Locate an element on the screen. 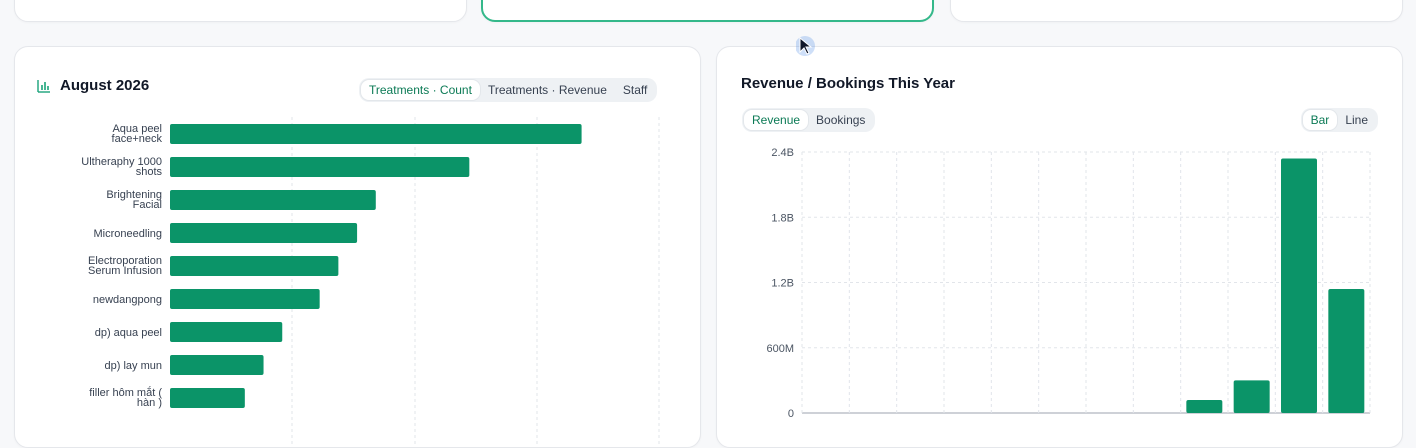 This screenshot has height=448, width=1416. y-tick-label-1: 600M is located at coordinates (780, 349).